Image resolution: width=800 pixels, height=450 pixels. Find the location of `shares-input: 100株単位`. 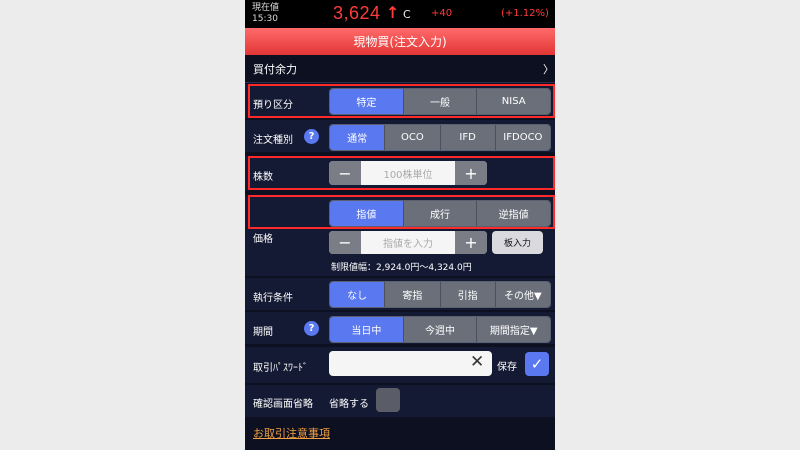

shares-input: 100株単位 is located at coordinates (408, 173).